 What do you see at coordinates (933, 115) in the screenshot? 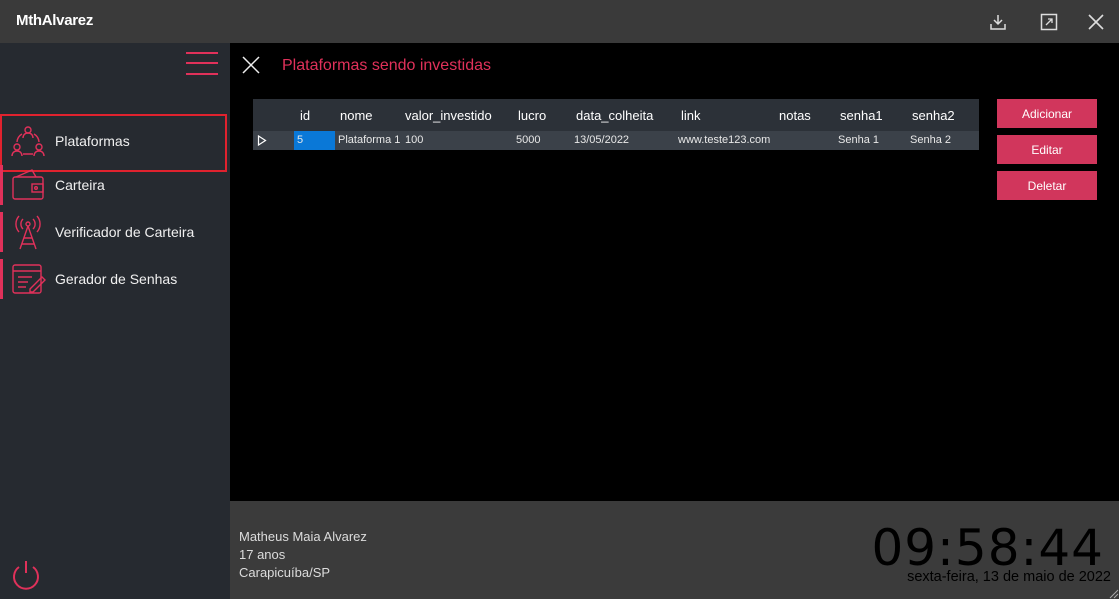
I see `column-header: senha2` at bounding box center [933, 115].